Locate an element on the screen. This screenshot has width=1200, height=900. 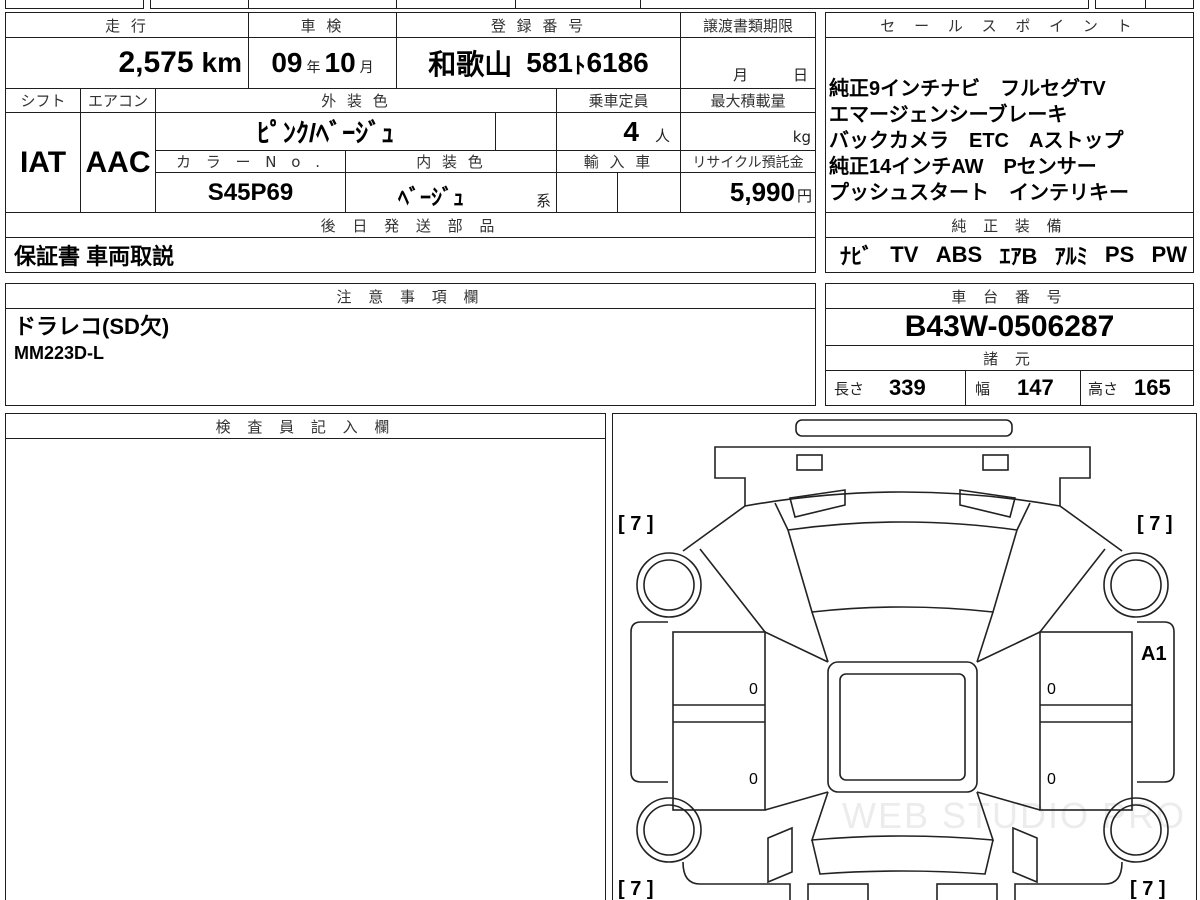
color-no-value: S45P69 is located at coordinates (250, 192).